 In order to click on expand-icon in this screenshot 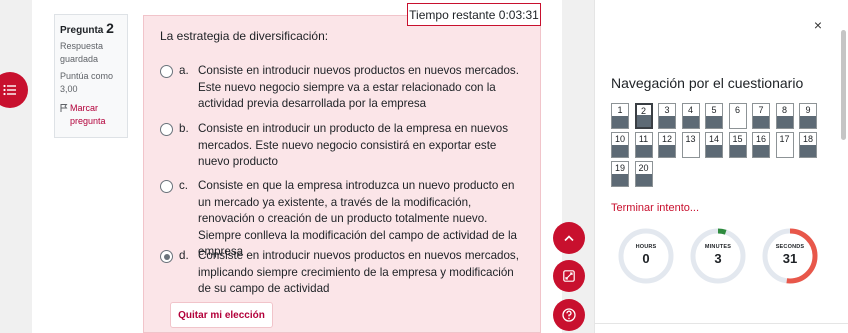, I will do `click(569, 276)`.